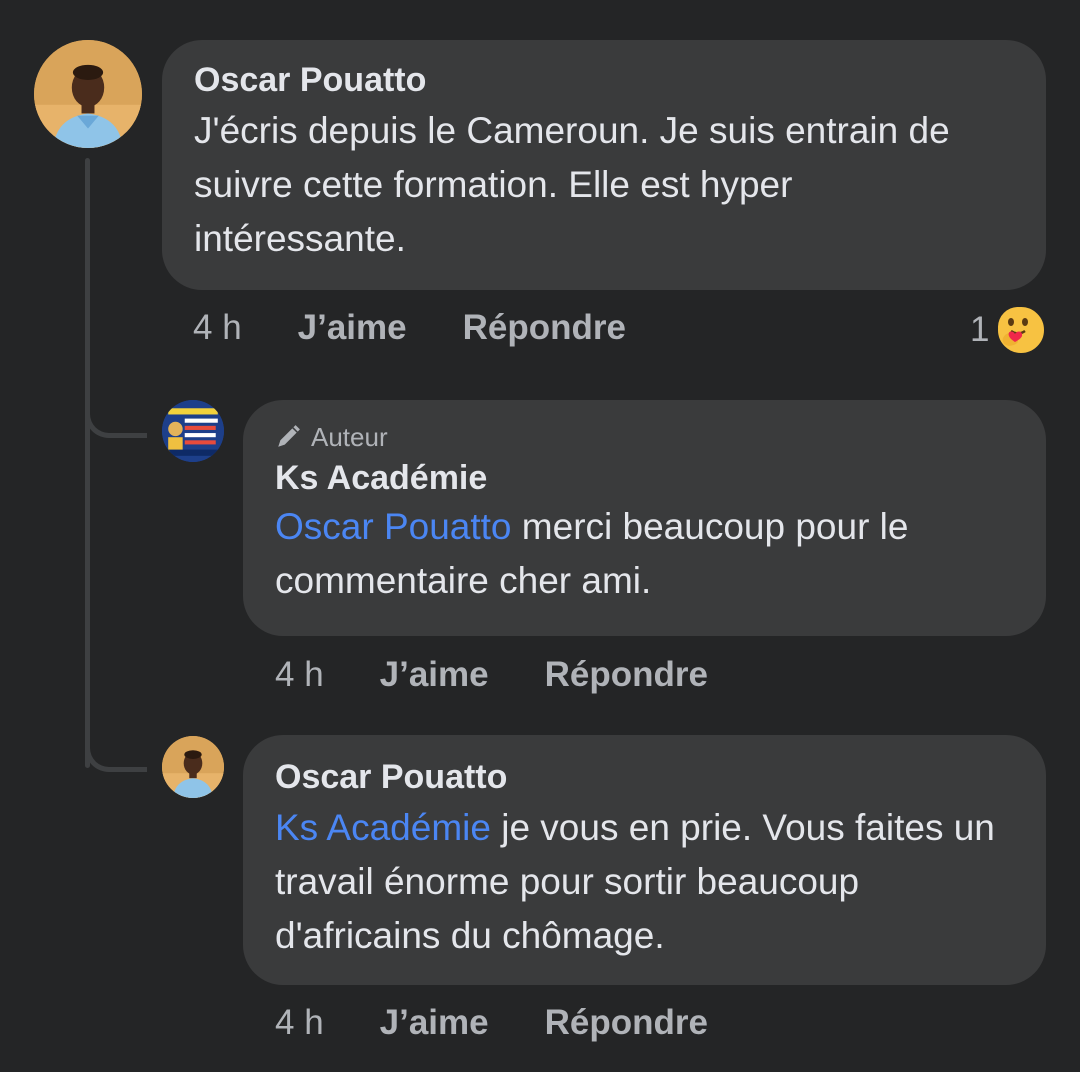 The height and width of the screenshot is (1072, 1080). What do you see at coordinates (393, 526) in the screenshot?
I see `mention-link: Oscar Pouatto` at bounding box center [393, 526].